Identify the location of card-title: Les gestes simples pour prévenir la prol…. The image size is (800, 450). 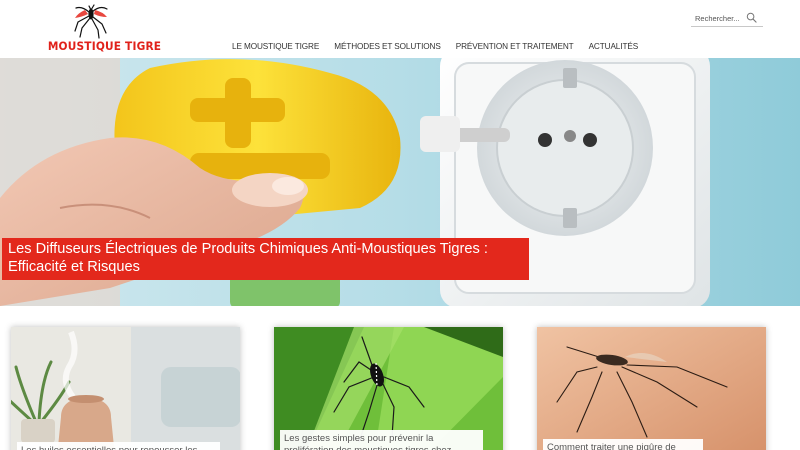
(381, 440).